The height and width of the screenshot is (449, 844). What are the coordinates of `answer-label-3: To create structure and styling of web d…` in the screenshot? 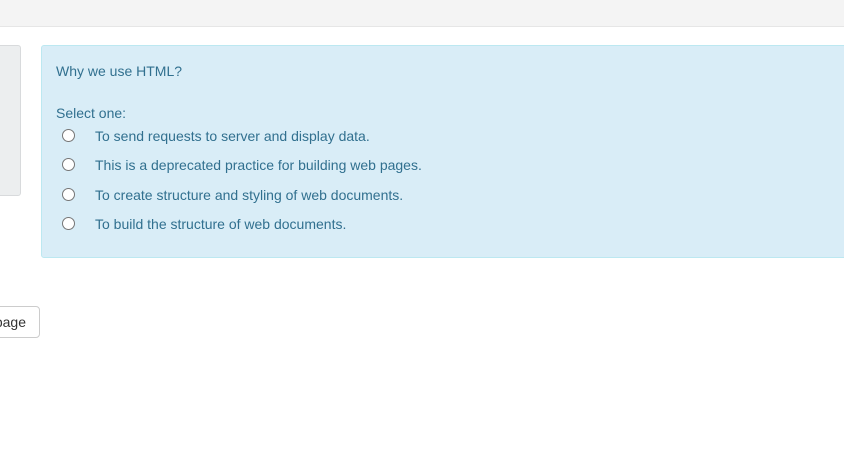 It's located at (249, 195).